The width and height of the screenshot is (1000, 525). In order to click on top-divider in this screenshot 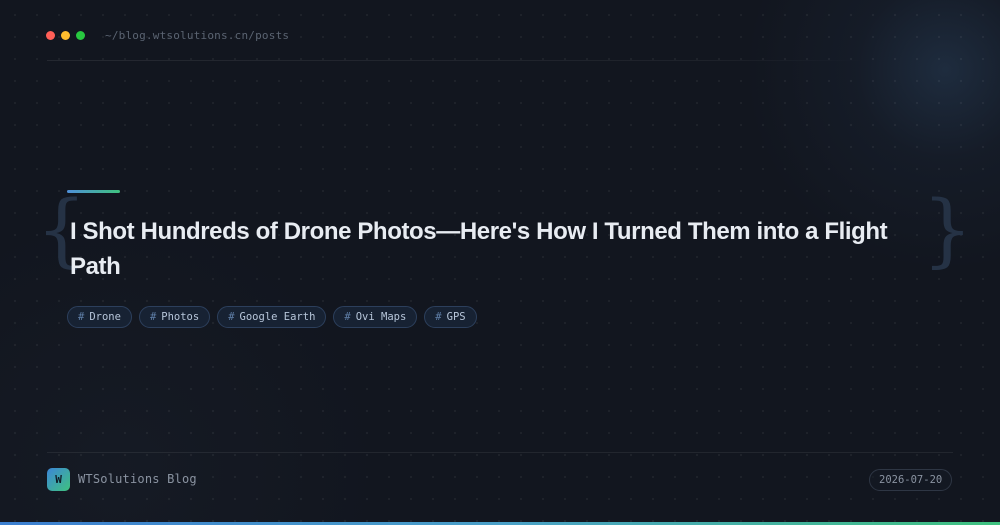, I will do `click(457, 60)`.